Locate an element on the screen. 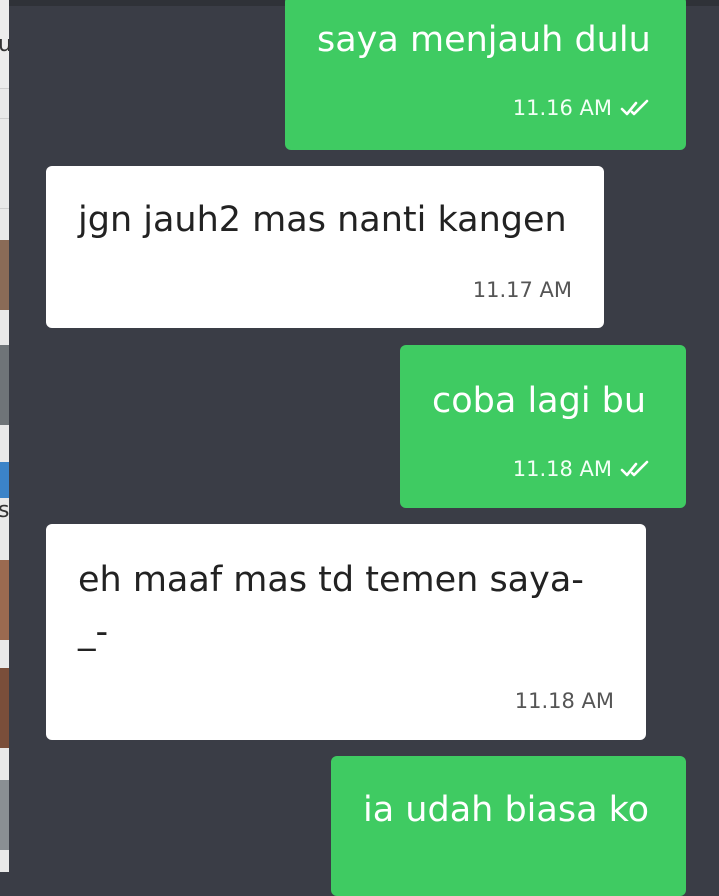 The width and height of the screenshot is (719, 896). message-time: 11.16 AM is located at coordinates (562, 108).